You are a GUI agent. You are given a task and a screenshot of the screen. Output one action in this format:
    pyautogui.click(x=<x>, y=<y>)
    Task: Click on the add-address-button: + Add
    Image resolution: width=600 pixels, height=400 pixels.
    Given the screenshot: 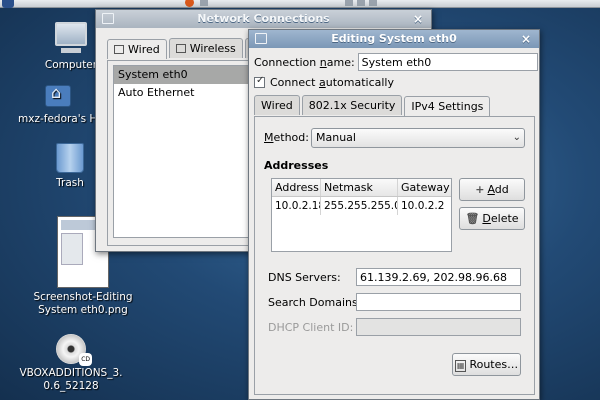 What is the action you would take?
    pyautogui.click(x=492, y=189)
    